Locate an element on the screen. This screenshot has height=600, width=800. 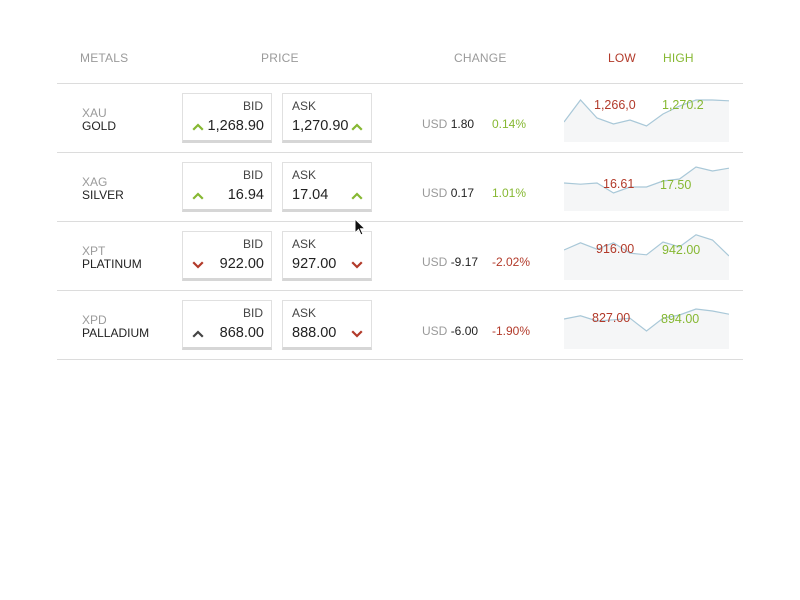
header-change: CHANGE is located at coordinates (480, 58).